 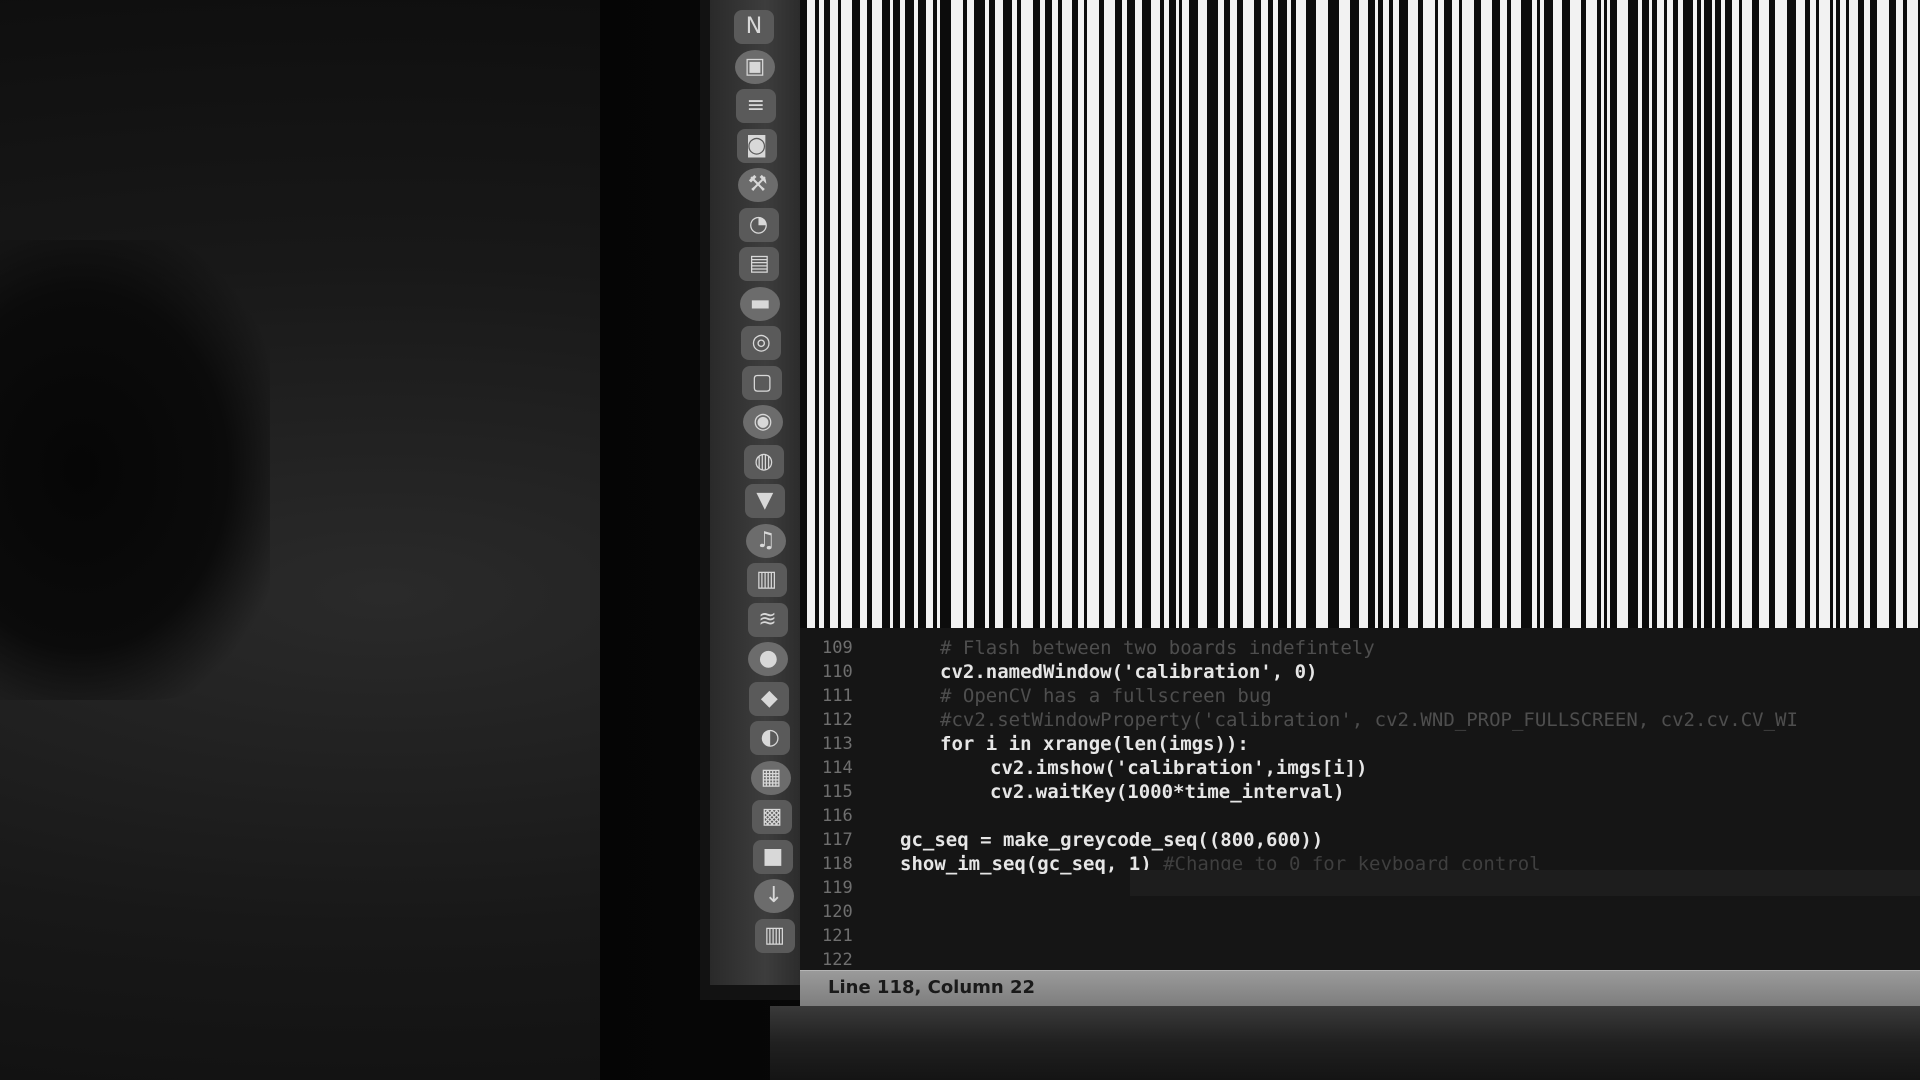 What do you see at coordinates (769, 698) in the screenshot?
I see `sketch-icon: ◆` at bounding box center [769, 698].